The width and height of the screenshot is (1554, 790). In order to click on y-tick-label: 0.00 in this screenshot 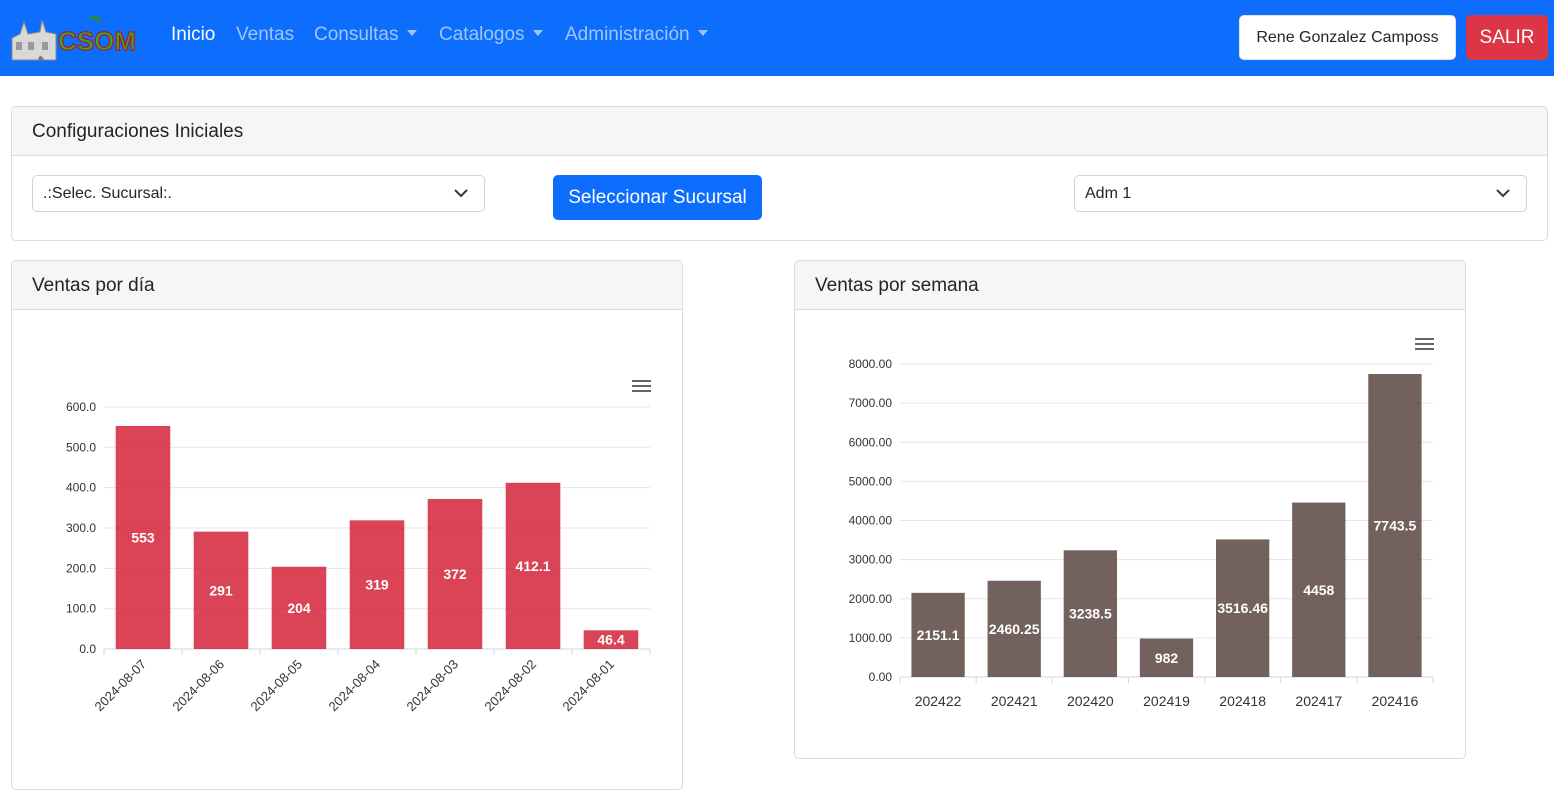, I will do `click(881, 677)`.